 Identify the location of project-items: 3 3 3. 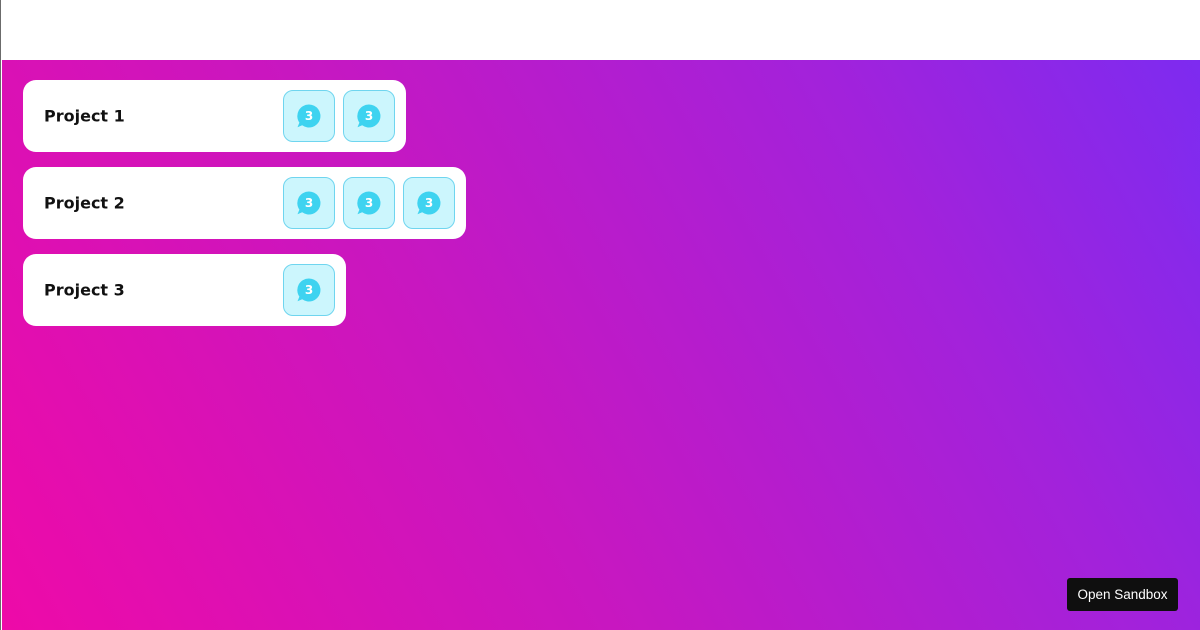
(369, 203).